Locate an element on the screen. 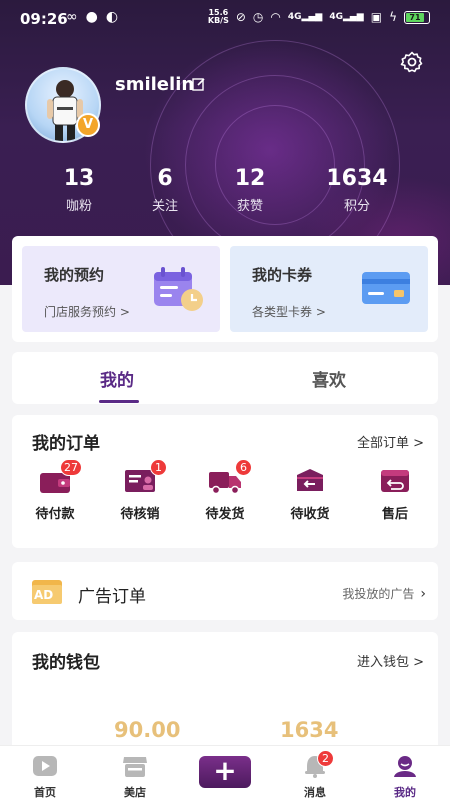 The width and height of the screenshot is (450, 800). tab-likes: 喜欢 is located at coordinates (329, 378).